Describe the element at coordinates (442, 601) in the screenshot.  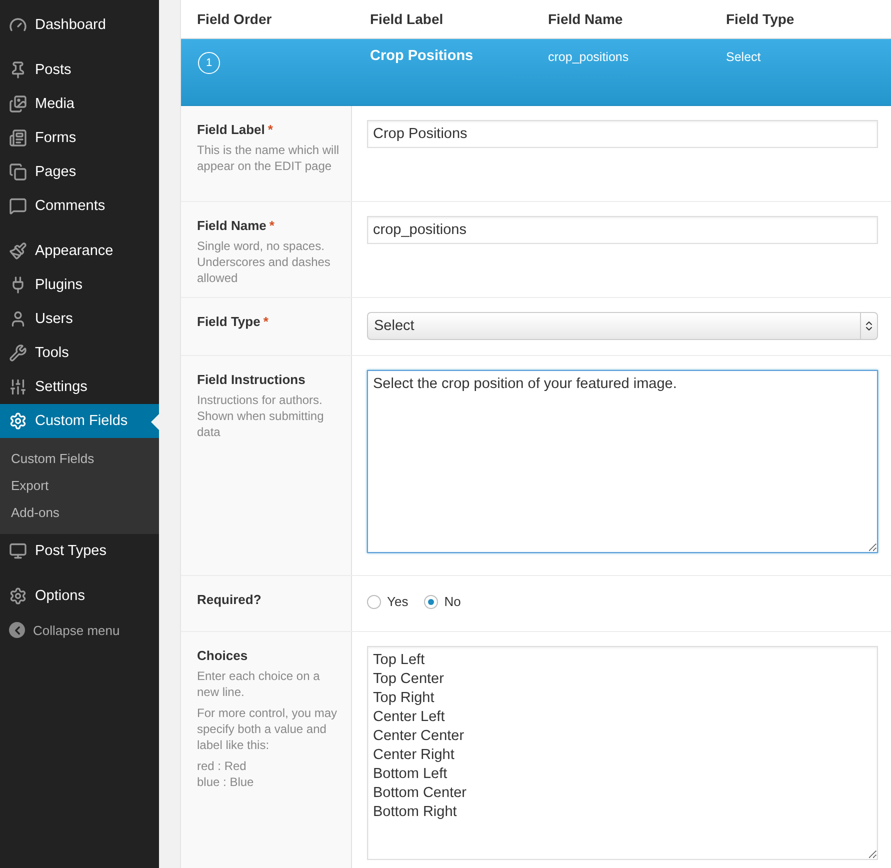
I see `radio-option: No` at that location.